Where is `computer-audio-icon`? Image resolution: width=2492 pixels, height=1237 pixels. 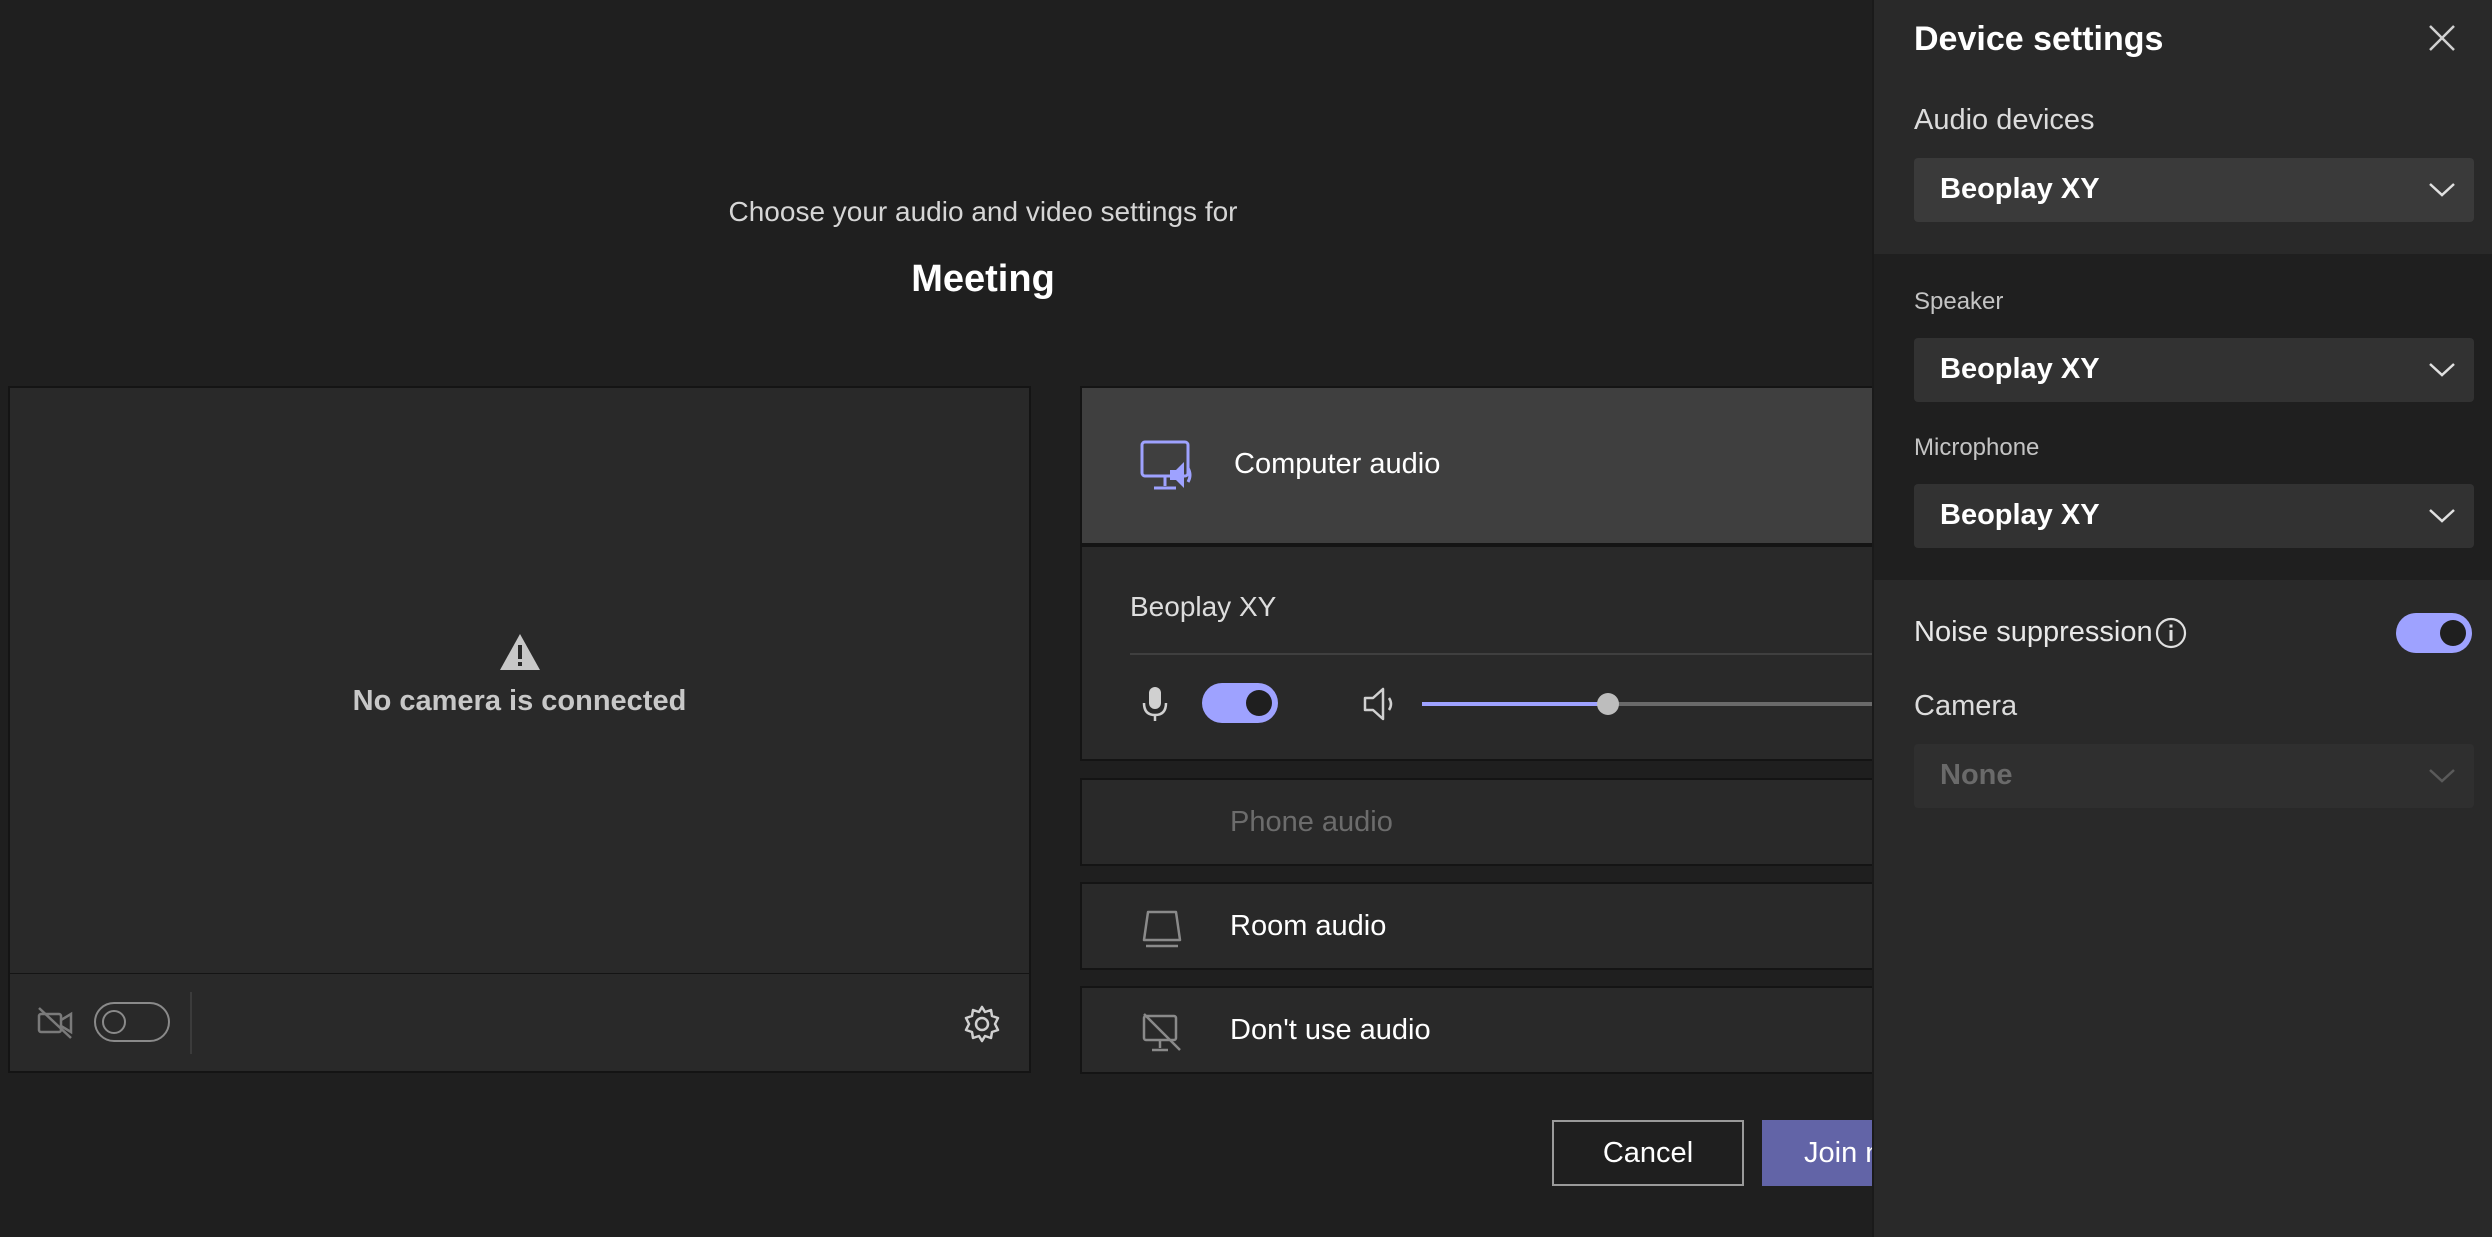
computer-audio-icon is located at coordinates (1166, 465).